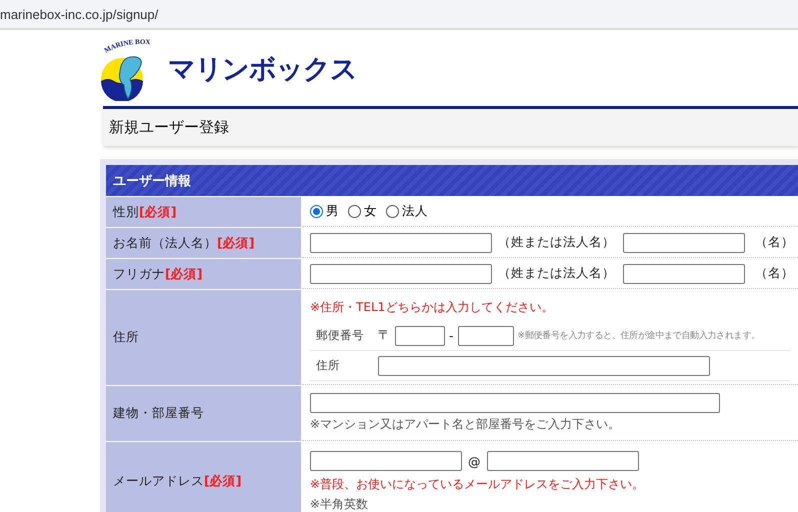 The image size is (798, 512). What do you see at coordinates (432, 307) in the screenshot?
I see `warning-text: ※住所・TEL1どちらかは入力してください。` at bounding box center [432, 307].